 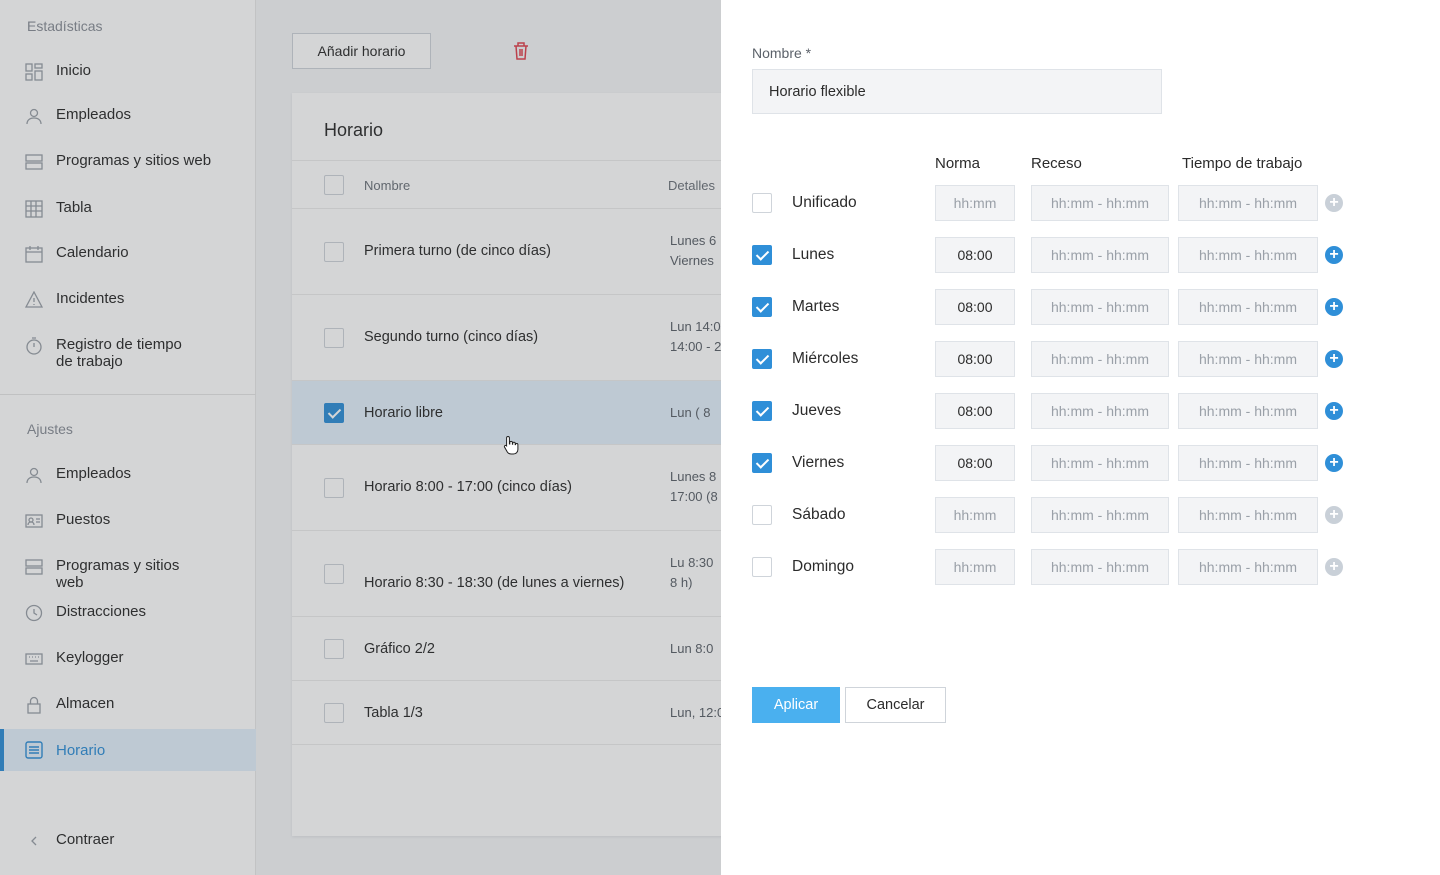 What do you see at coordinates (83, 519) in the screenshot?
I see `sidebar-item-label: Puestos` at bounding box center [83, 519].